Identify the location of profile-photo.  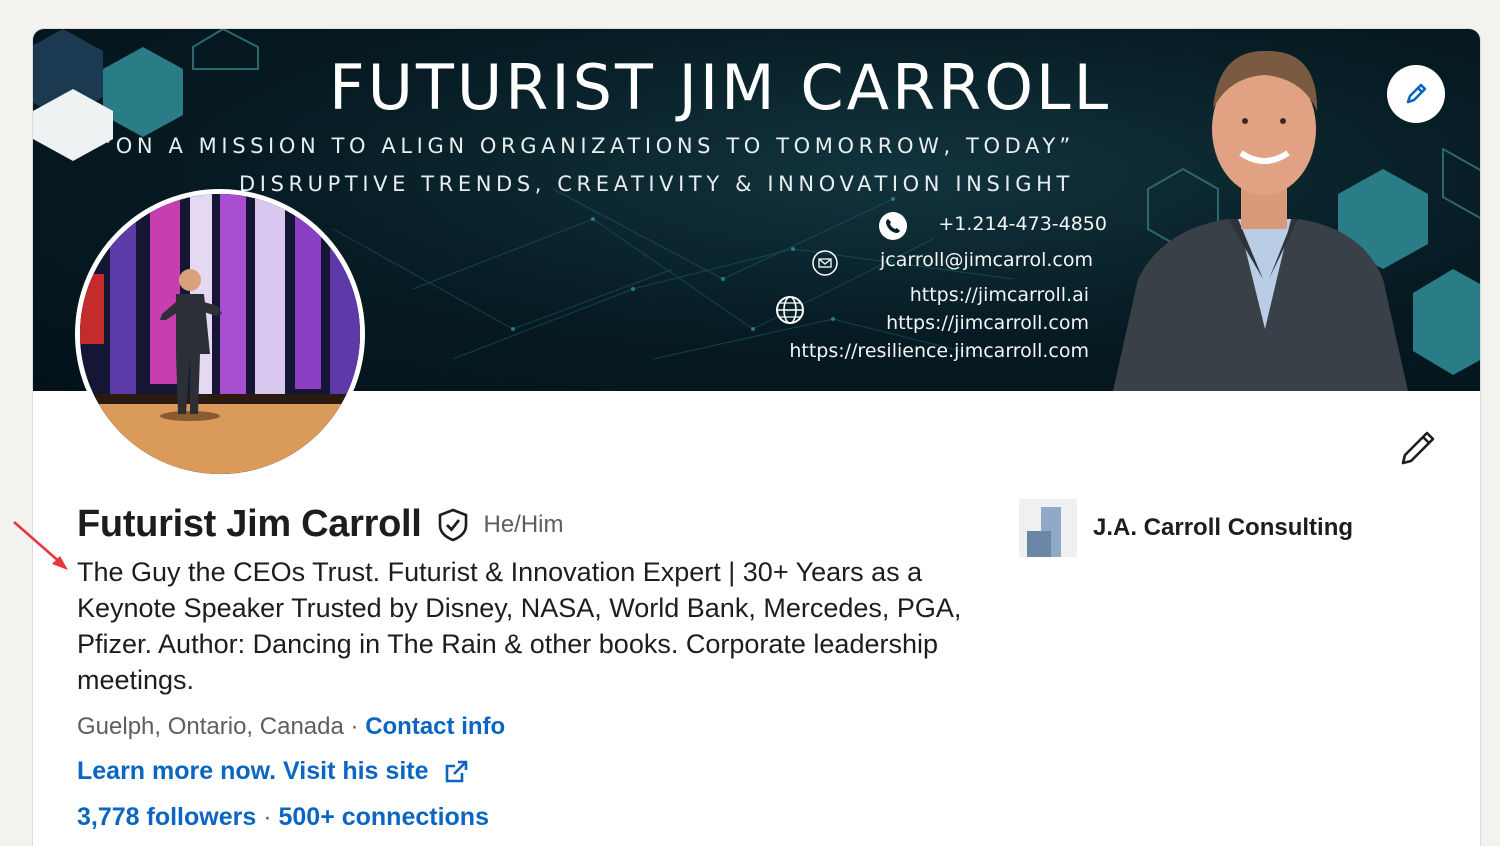
(220, 334).